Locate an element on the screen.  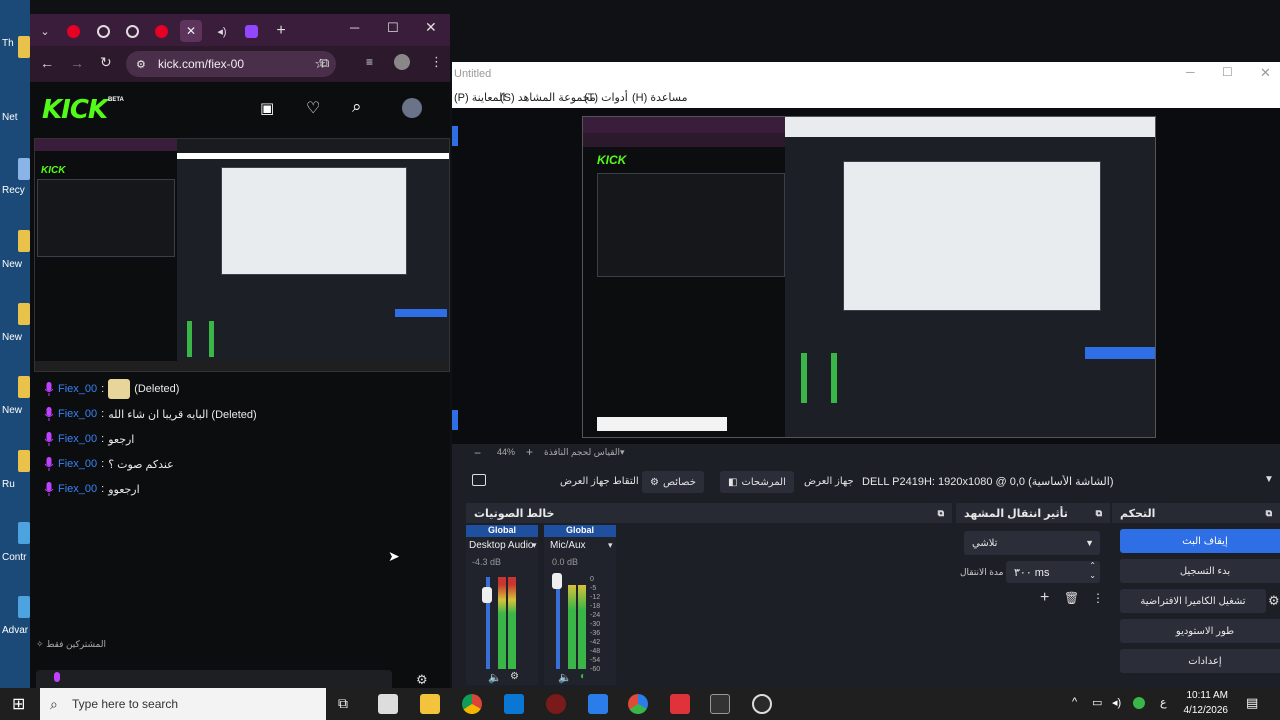
address-bar: ⚙ kick.com/fiex-00 ☆ is located at coordinates (231, 64).